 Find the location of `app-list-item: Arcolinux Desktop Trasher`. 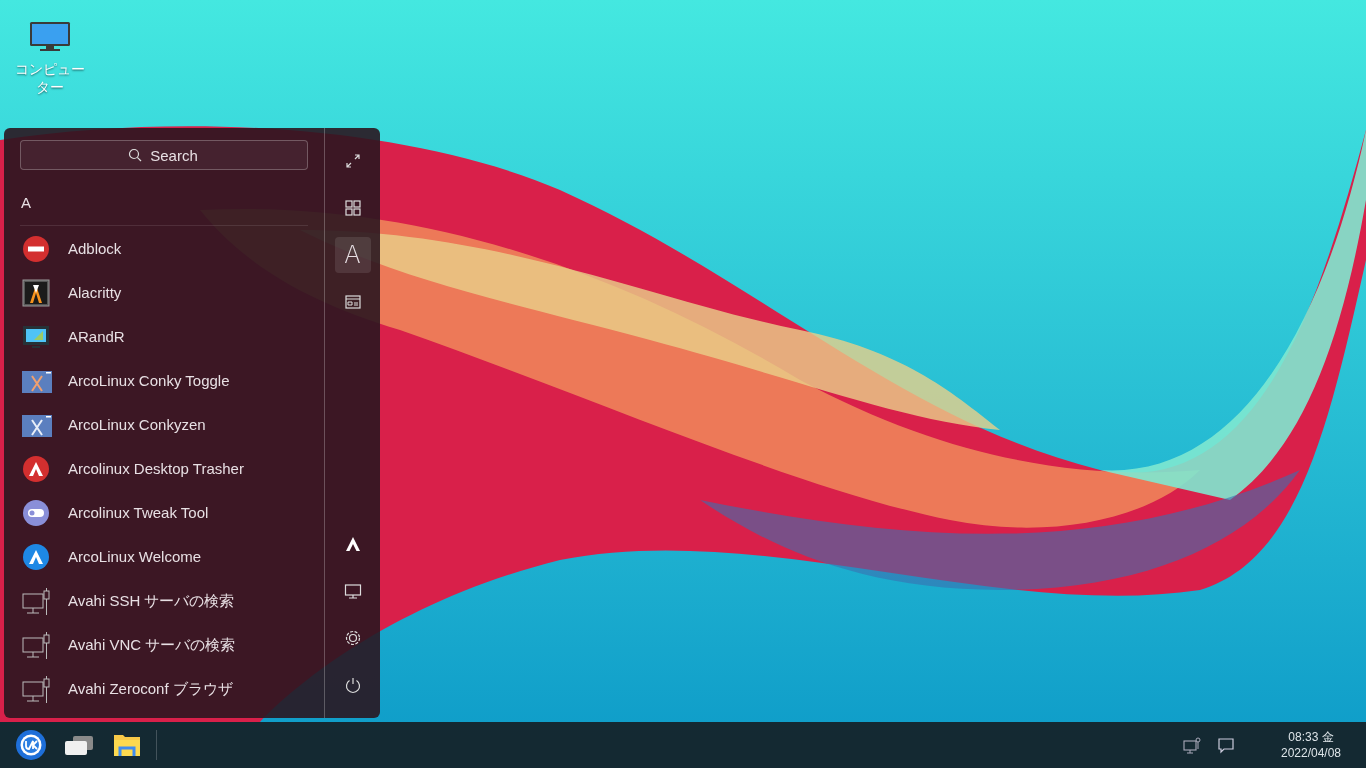

app-list-item: Arcolinux Desktop Trasher is located at coordinates (164, 469).